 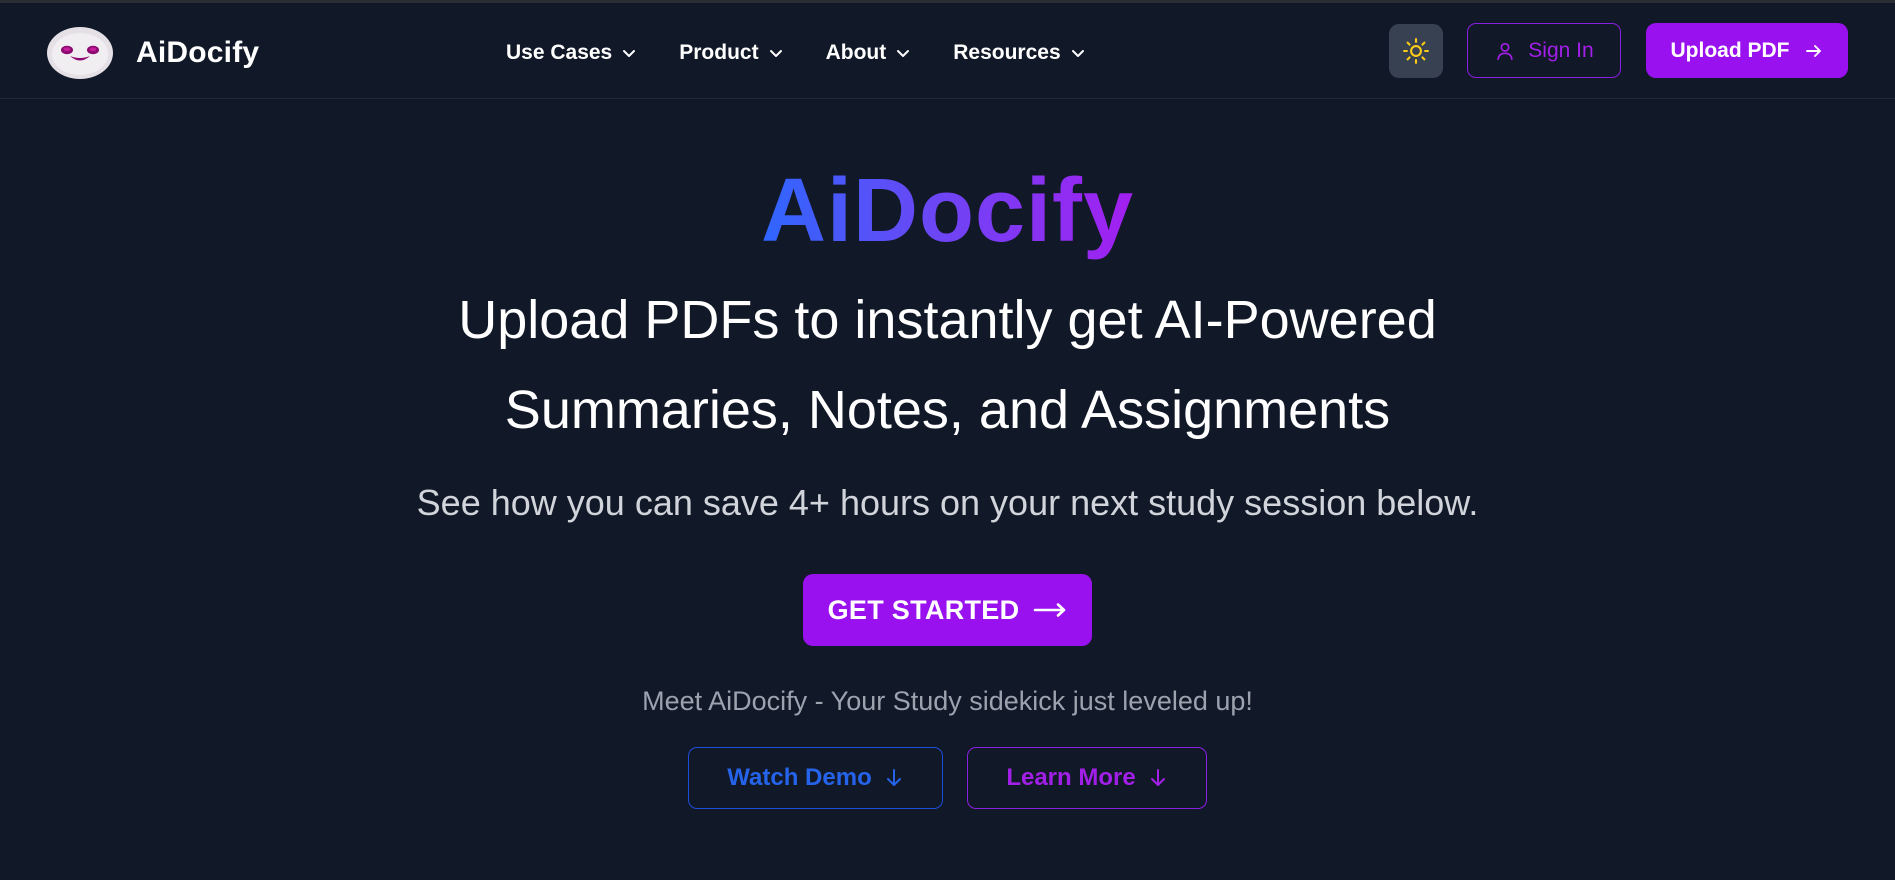 I want to click on watch-demo-button: Watch Demo, so click(x=815, y=778).